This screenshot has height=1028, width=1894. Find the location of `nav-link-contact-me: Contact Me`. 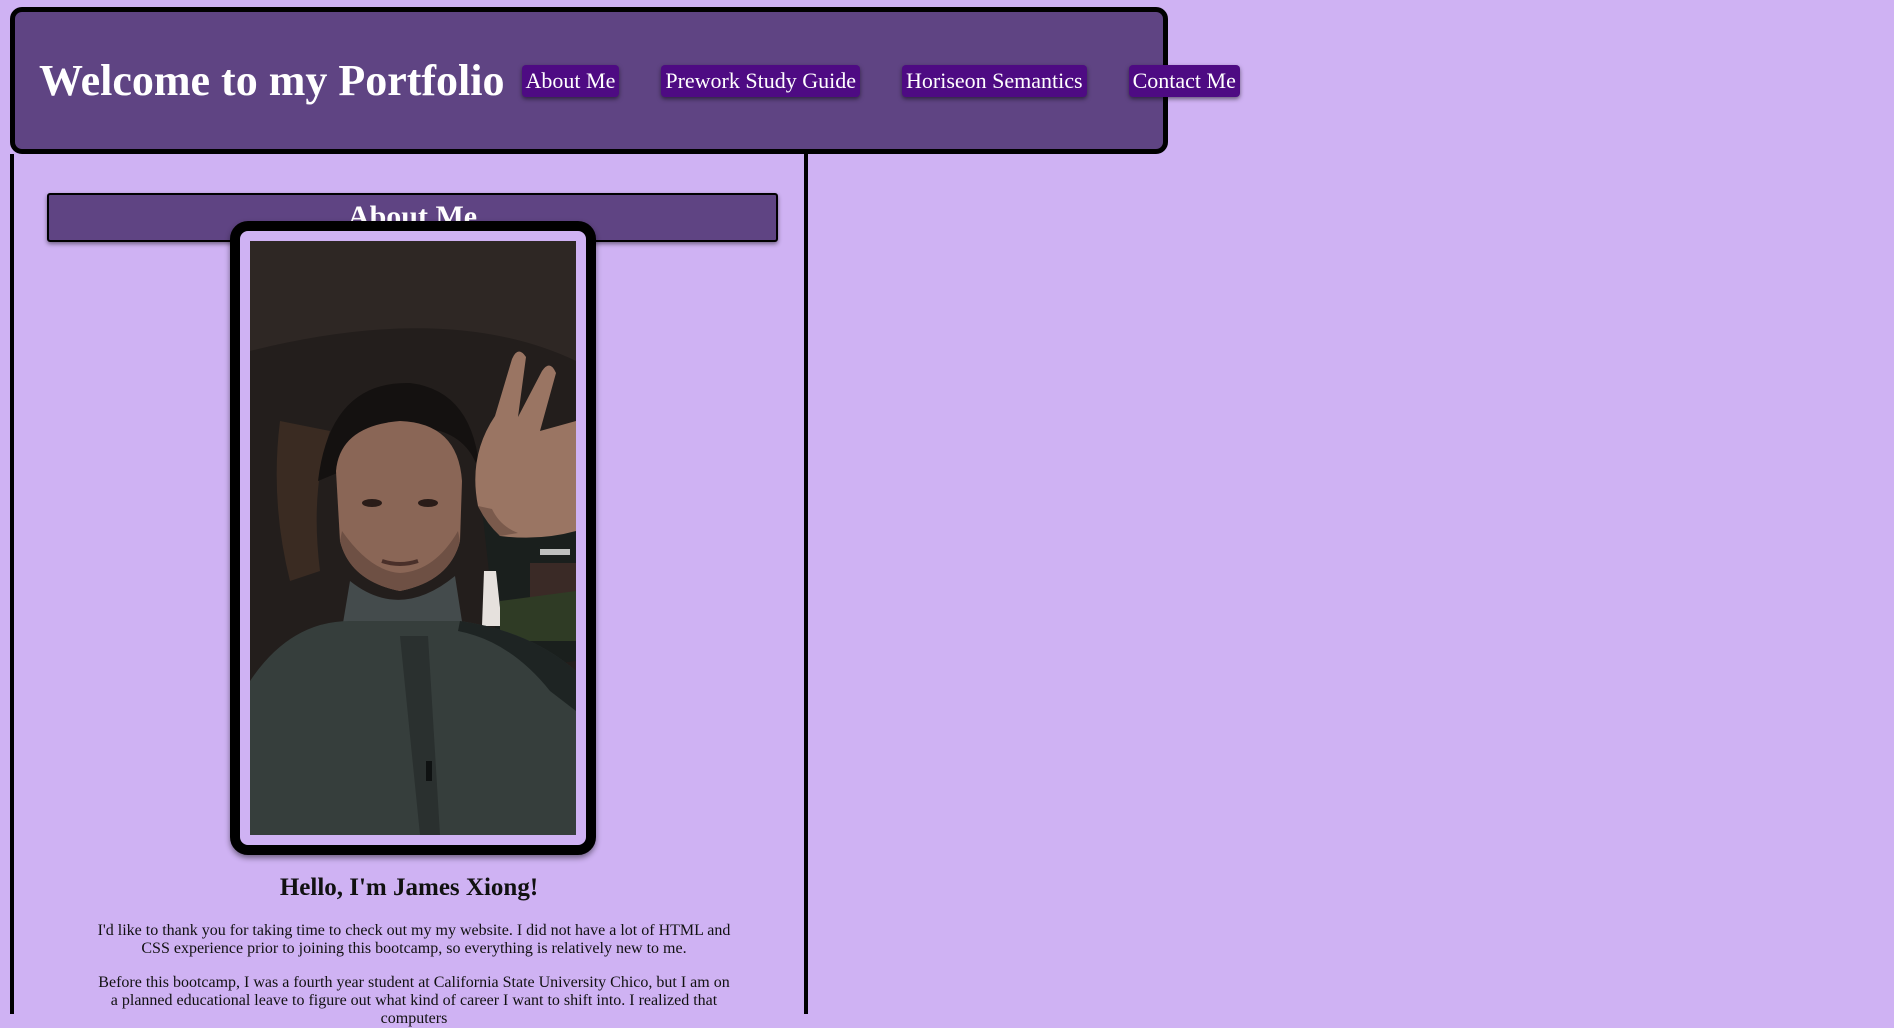

nav-link-contact-me: Contact Me is located at coordinates (1184, 80).